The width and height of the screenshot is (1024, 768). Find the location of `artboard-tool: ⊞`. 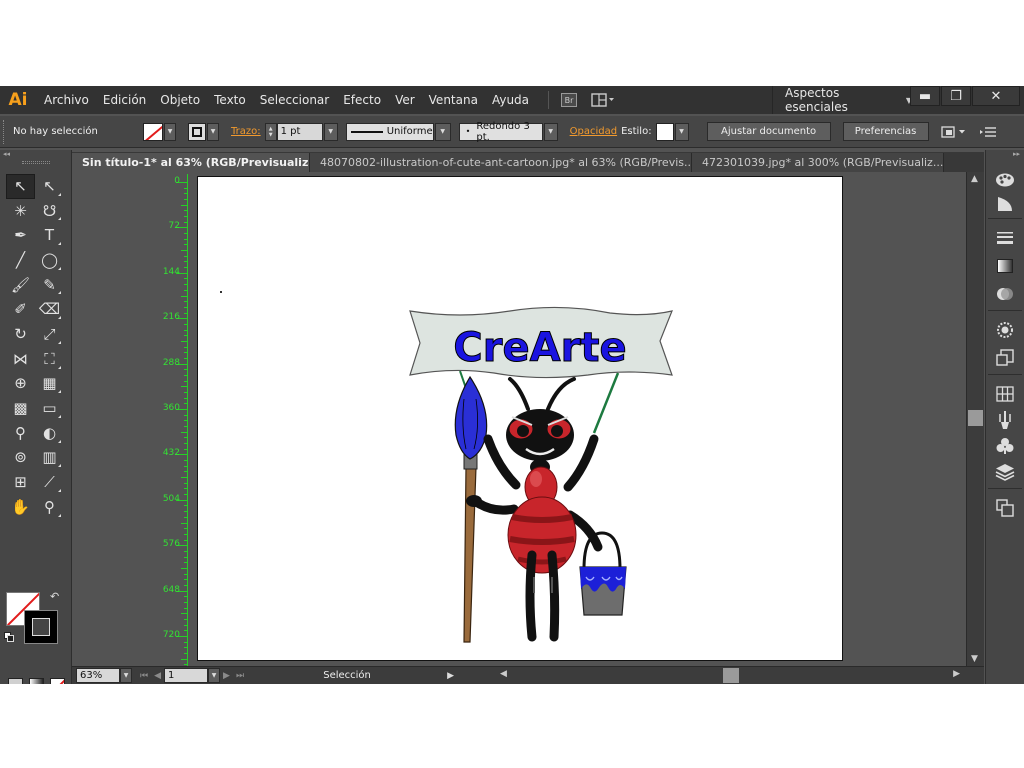

artboard-tool: ⊞ is located at coordinates (20, 482).